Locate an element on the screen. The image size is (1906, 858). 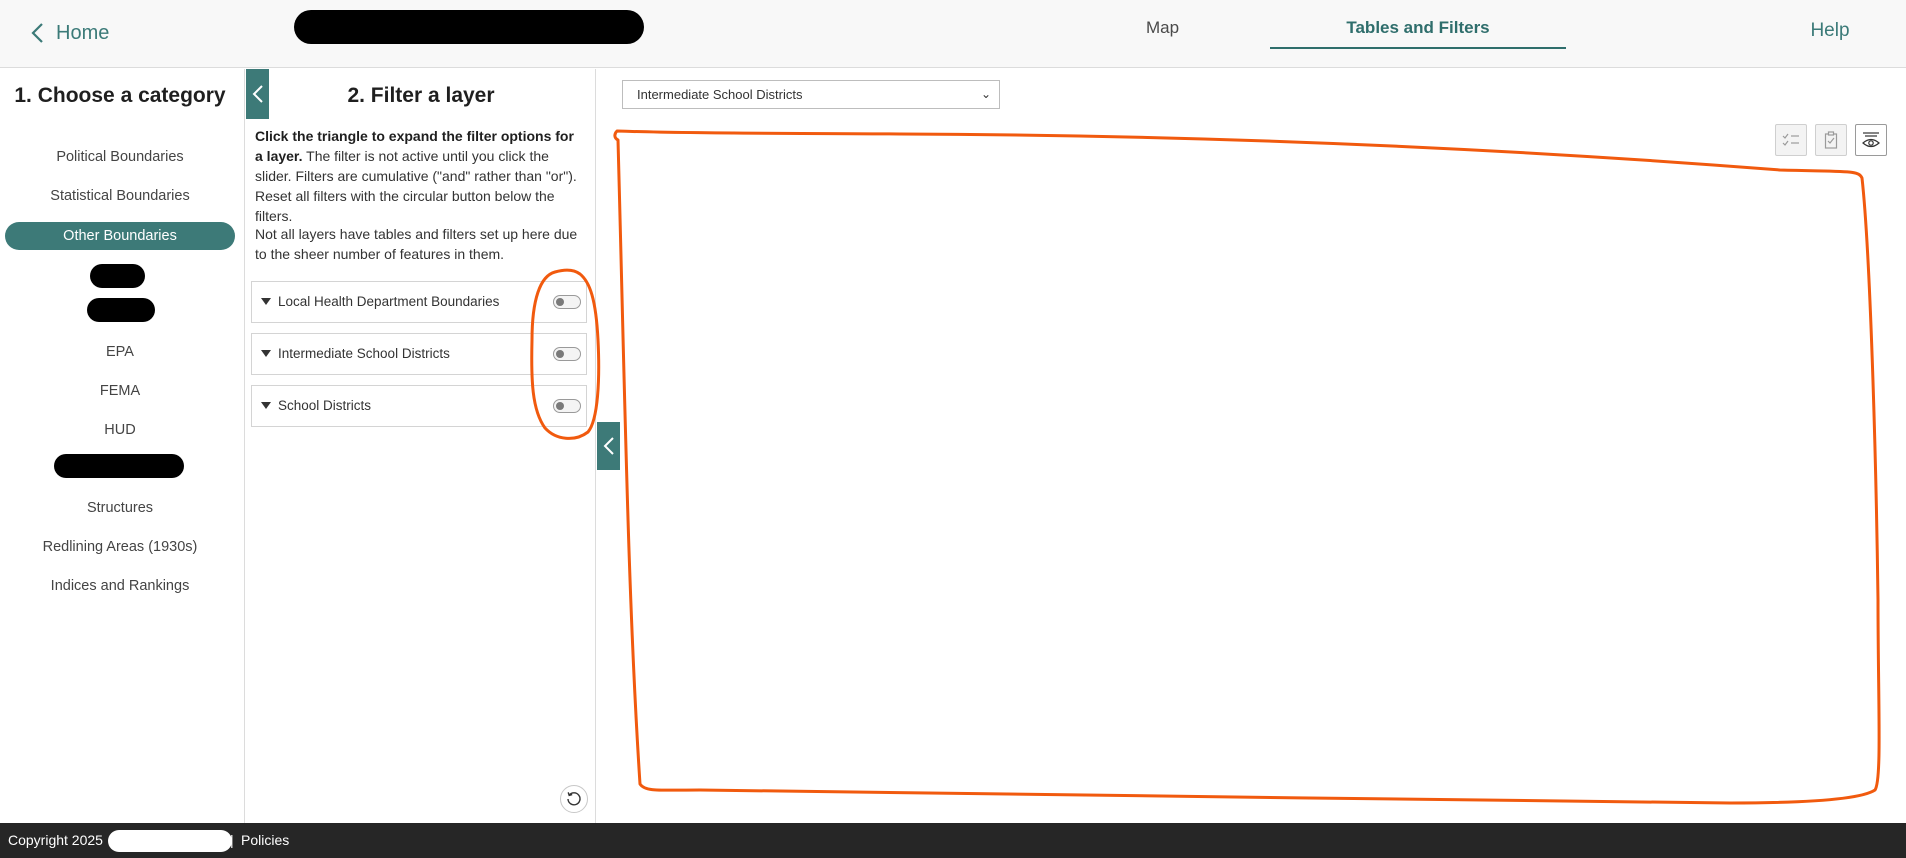
category-indices-and-rankings: Indices and Rankings is located at coordinates (120, 586).